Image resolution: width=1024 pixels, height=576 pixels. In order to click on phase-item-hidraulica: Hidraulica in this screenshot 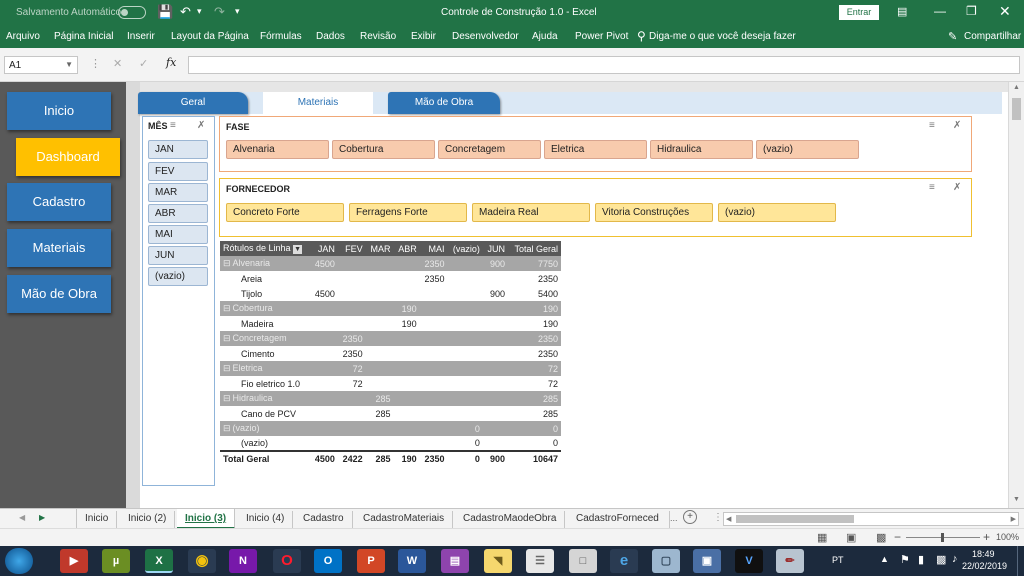, I will do `click(701, 149)`.